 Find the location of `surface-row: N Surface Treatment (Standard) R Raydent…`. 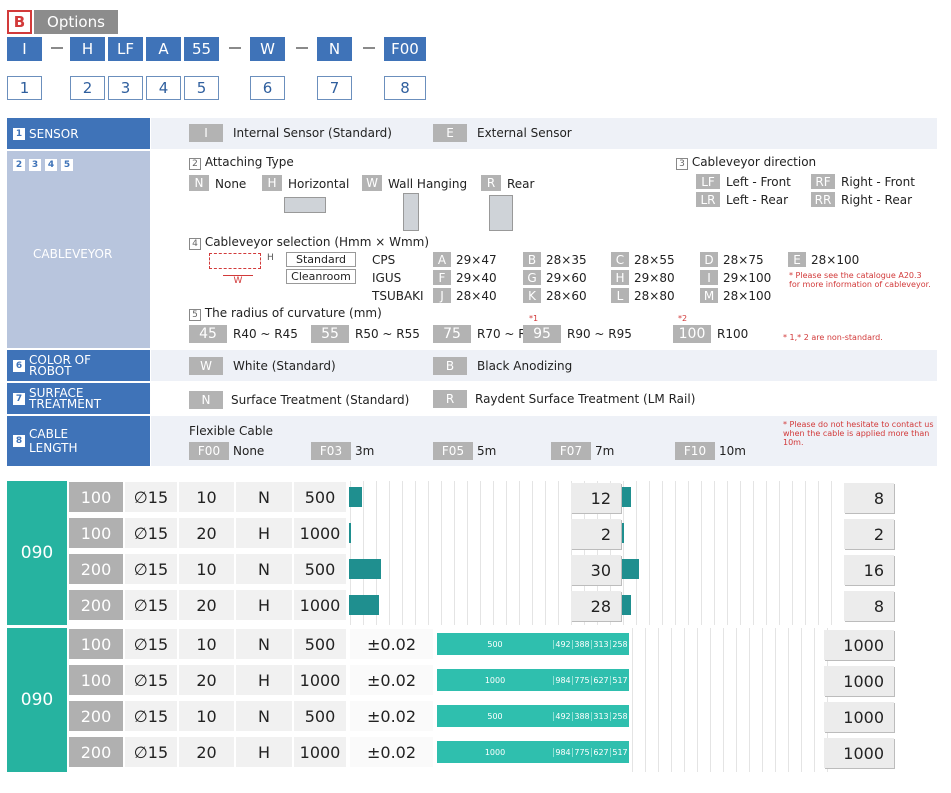

surface-row: N Surface Treatment (Standard) R Raydent… is located at coordinates (544, 398).